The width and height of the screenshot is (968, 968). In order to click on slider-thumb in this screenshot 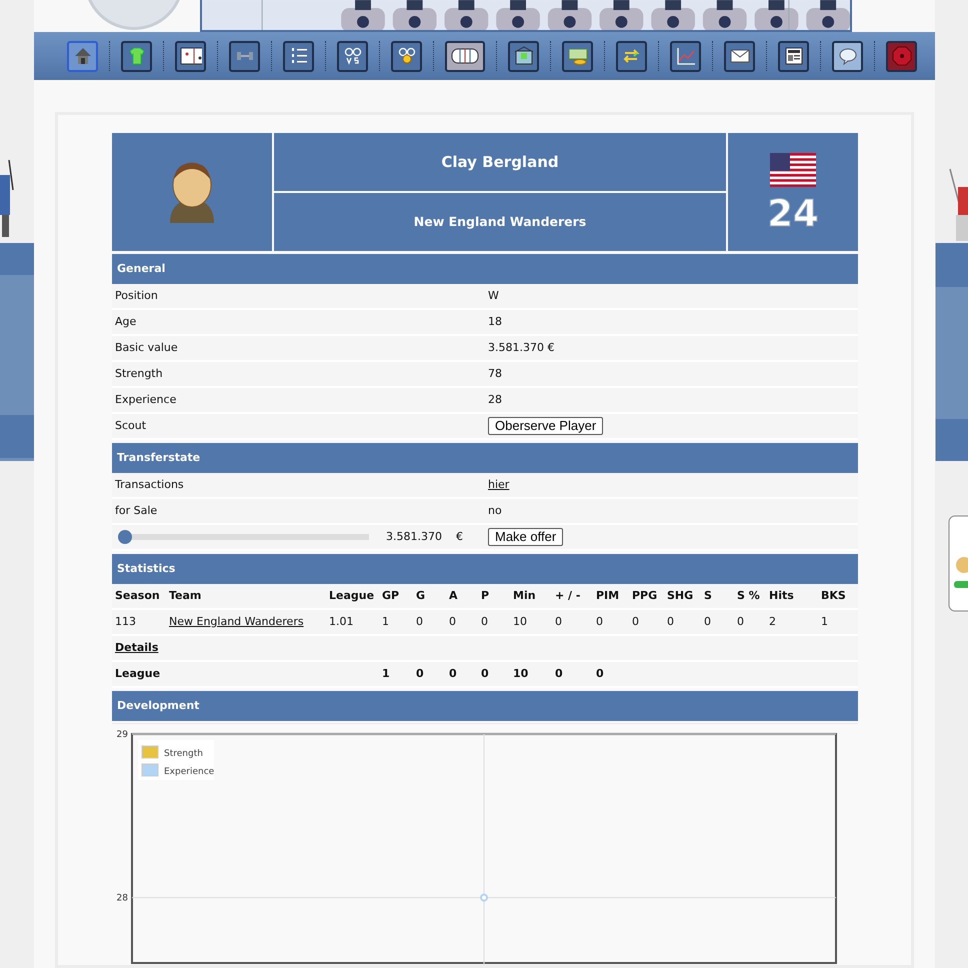, I will do `click(125, 537)`.